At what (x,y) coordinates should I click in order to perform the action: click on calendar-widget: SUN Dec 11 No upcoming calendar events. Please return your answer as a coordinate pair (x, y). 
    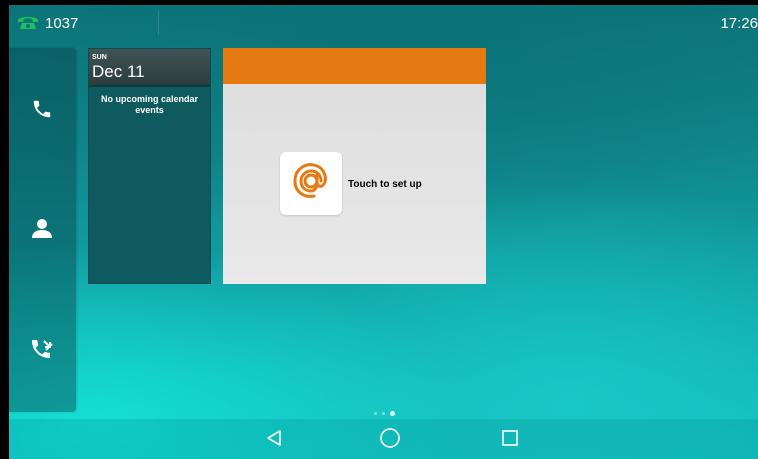
    Looking at the image, I should click on (149, 166).